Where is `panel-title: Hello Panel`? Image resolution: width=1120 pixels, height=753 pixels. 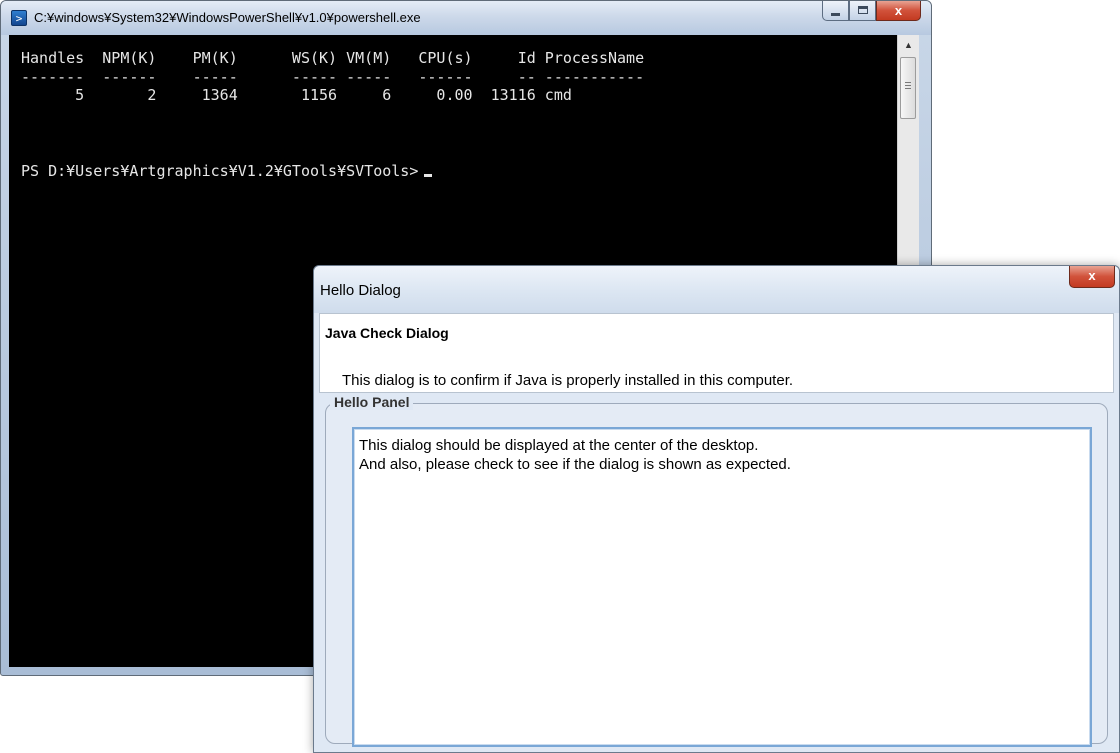
panel-title: Hello Panel is located at coordinates (372, 402).